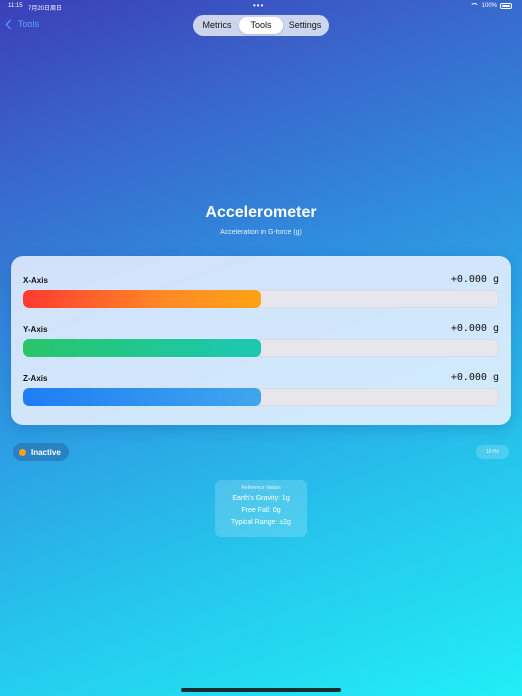 The image size is (522, 696). Describe the element at coordinates (142, 299) in the screenshot. I see `x-axis-fill` at that location.